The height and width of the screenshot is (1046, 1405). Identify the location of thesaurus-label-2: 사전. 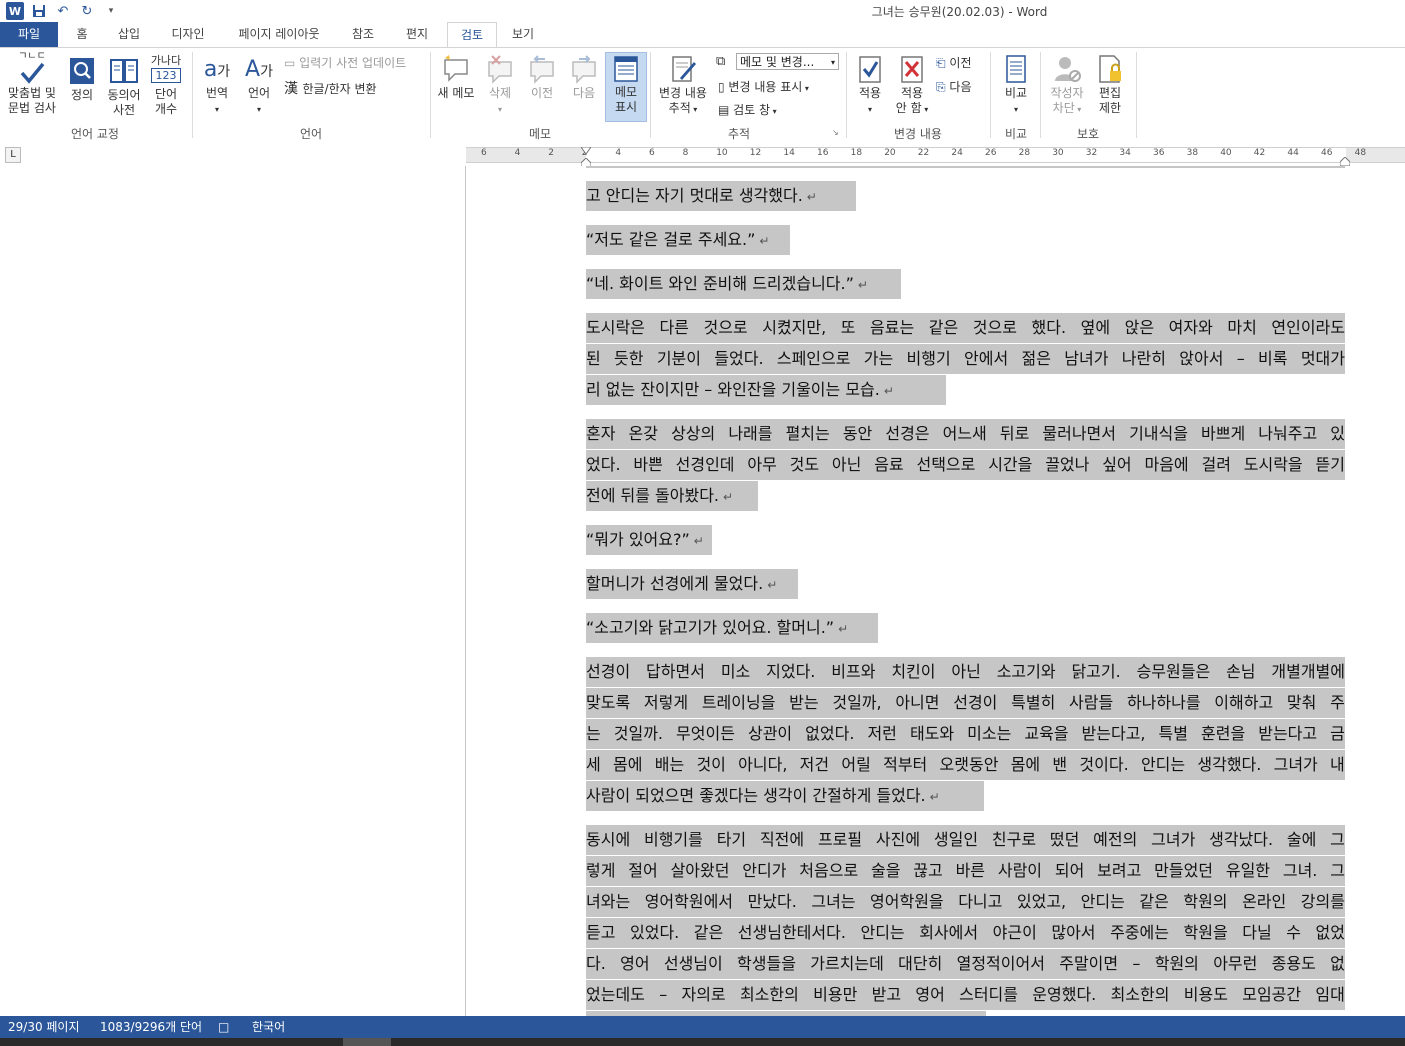
(124, 110).